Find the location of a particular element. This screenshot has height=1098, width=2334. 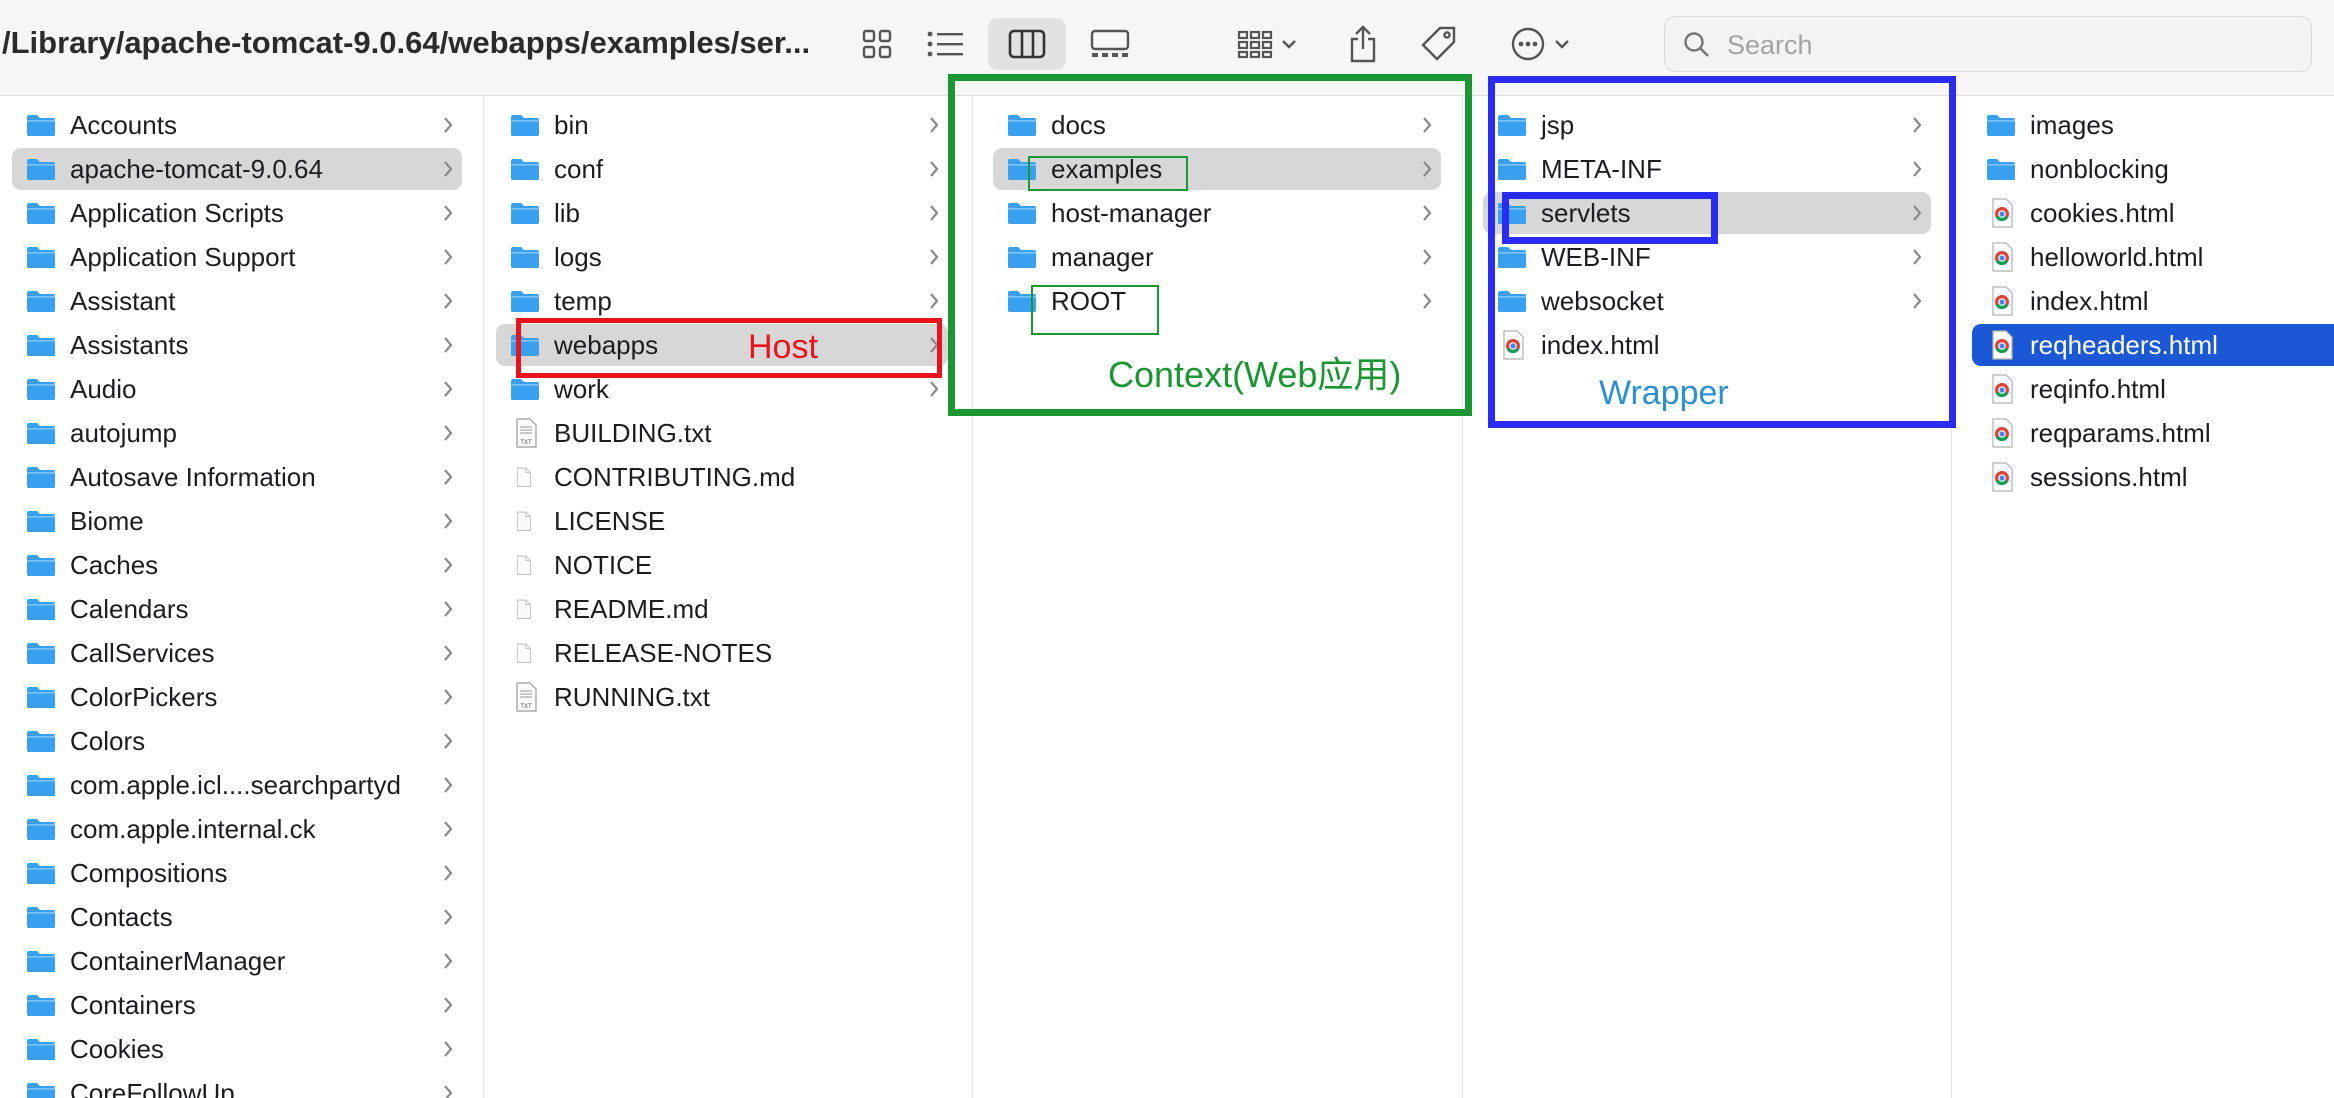

file-row: Accounts is located at coordinates (237, 125).